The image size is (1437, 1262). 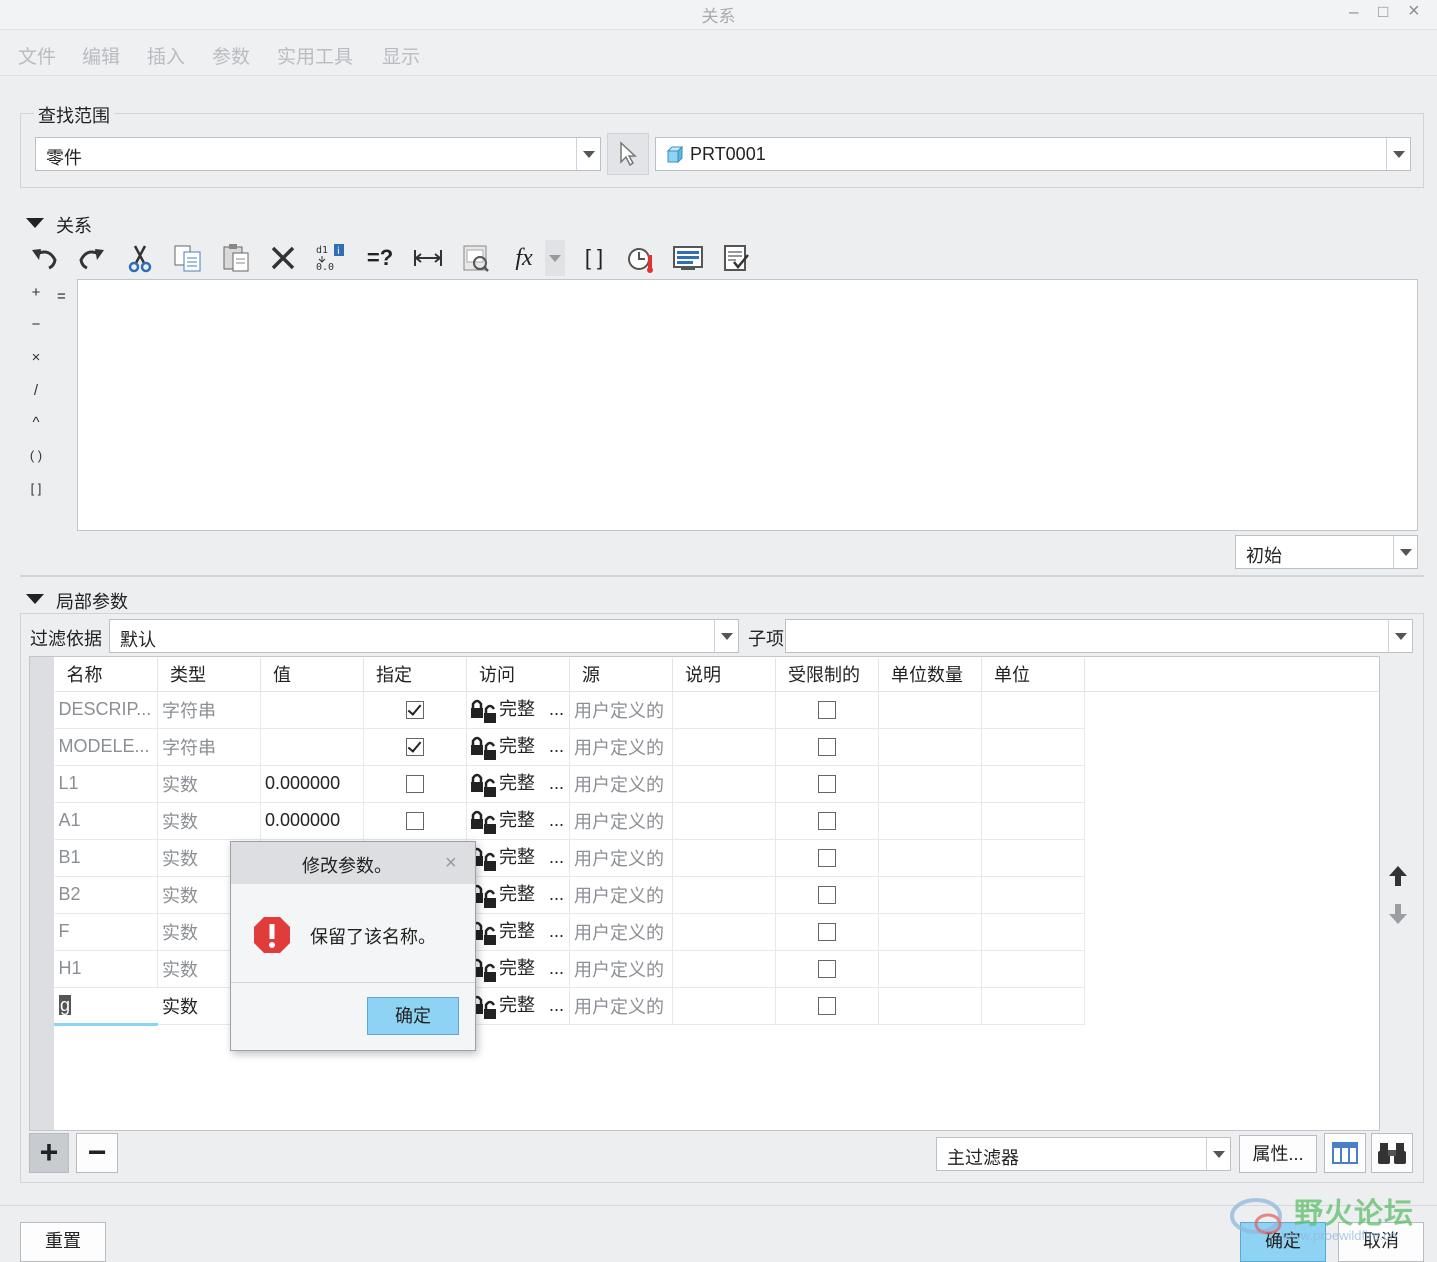 What do you see at coordinates (106, 969) in the screenshot?
I see `param-name-cell: H1` at bounding box center [106, 969].